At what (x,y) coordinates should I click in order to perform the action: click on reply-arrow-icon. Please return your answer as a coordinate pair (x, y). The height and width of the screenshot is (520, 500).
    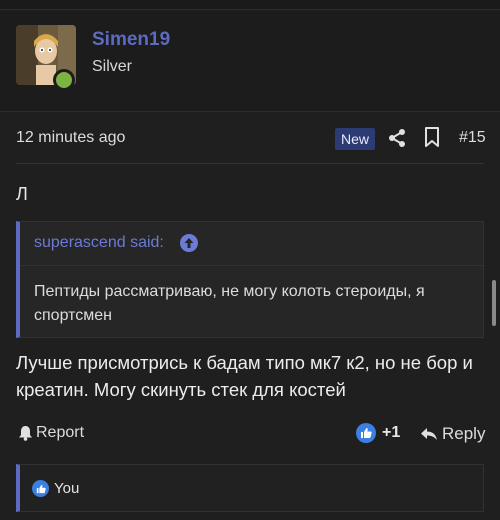
    Looking at the image, I should click on (429, 434).